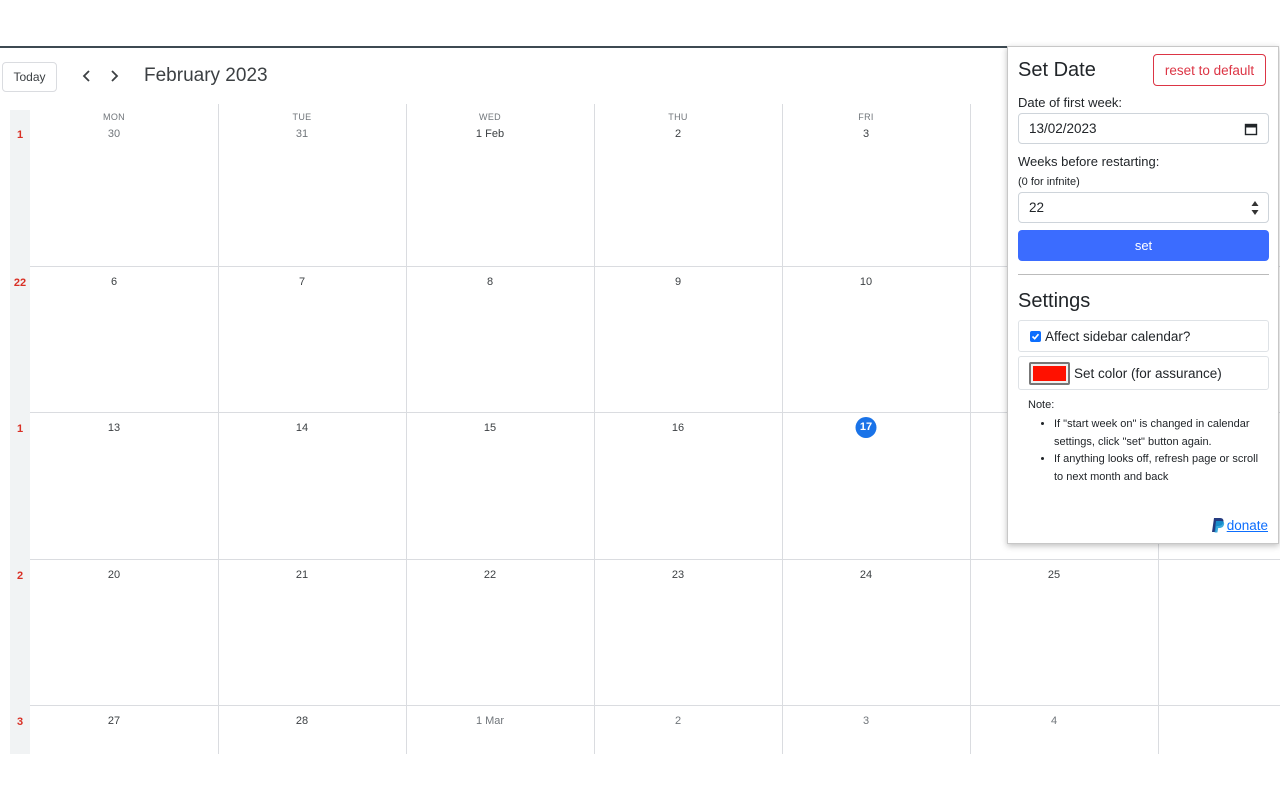  What do you see at coordinates (1063, 128) in the screenshot?
I see `first-week-date-value: 13/02/2023` at bounding box center [1063, 128].